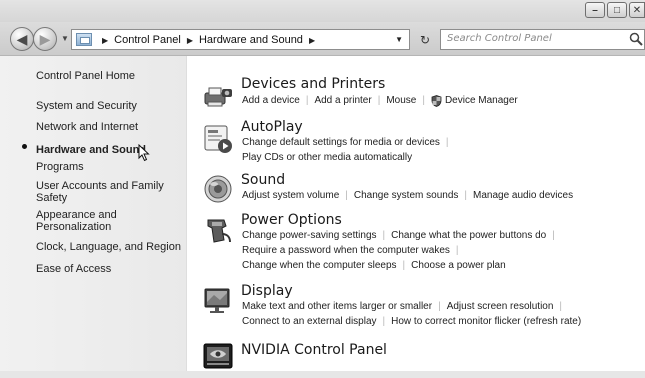 The width and height of the screenshot is (645, 378). Describe the element at coordinates (436, 100) in the screenshot. I see `admin-shield-icon` at that location.